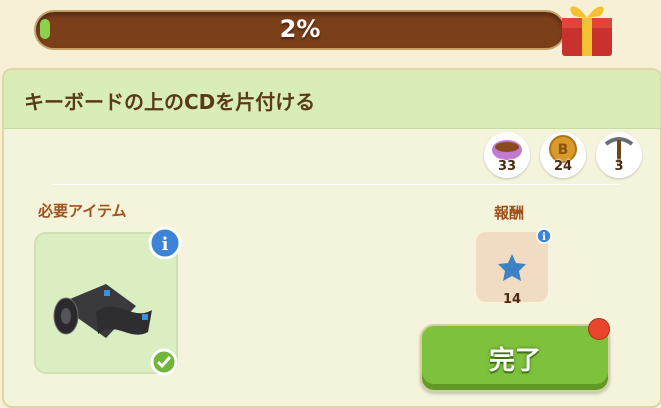 This screenshot has height=408, width=661. What do you see at coordinates (514, 361) in the screenshot?
I see `complete-button-label: 完了` at bounding box center [514, 361].